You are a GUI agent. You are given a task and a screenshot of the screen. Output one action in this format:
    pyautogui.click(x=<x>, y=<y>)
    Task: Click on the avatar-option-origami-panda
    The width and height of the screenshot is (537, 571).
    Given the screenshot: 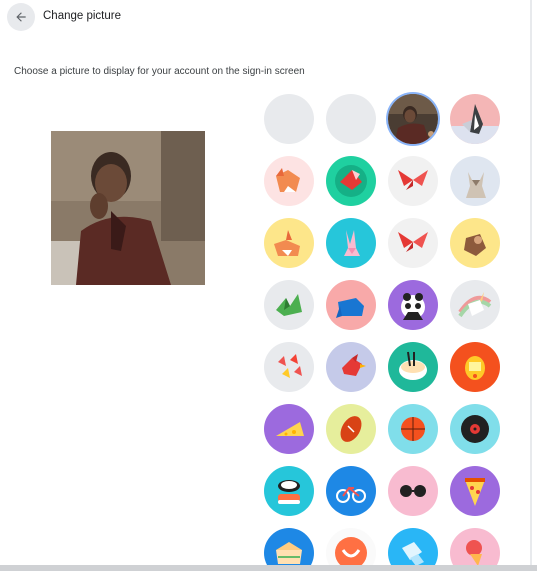 What is the action you would take?
    pyautogui.click(x=413, y=305)
    